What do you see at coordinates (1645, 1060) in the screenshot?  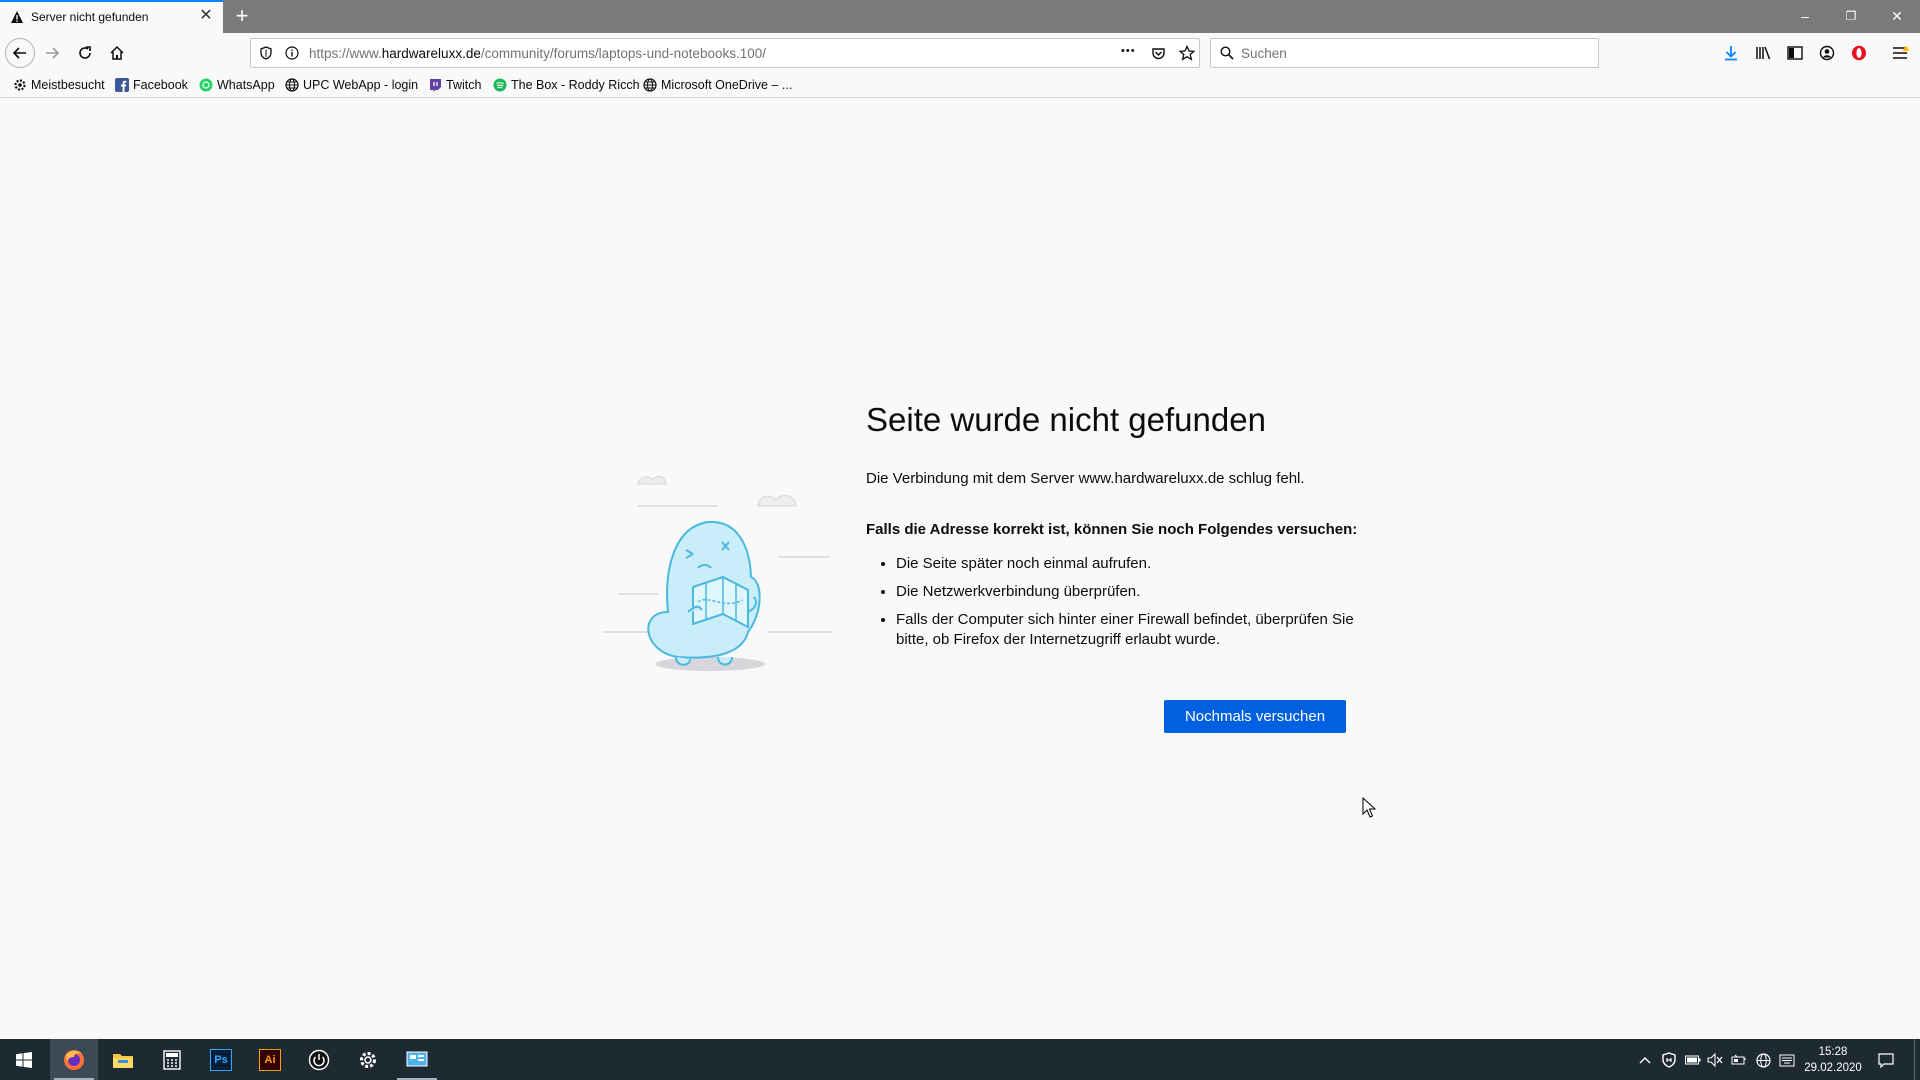 I see `show-hidden-icons-chevron-up-icon` at bounding box center [1645, 1060].